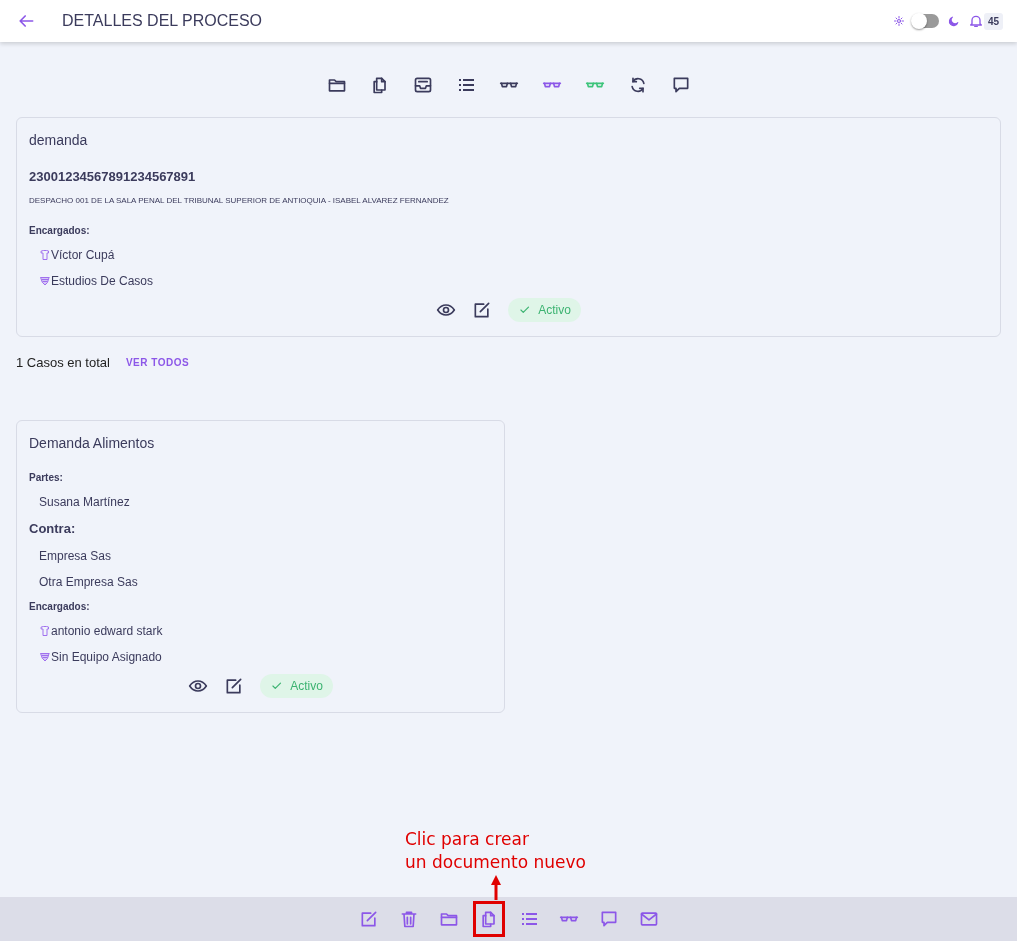 The width and height of the screenshot is (1017, 941). Describe the element at coordinates (422, 85) in the screenshot. I see `inbox-icon` at that location.